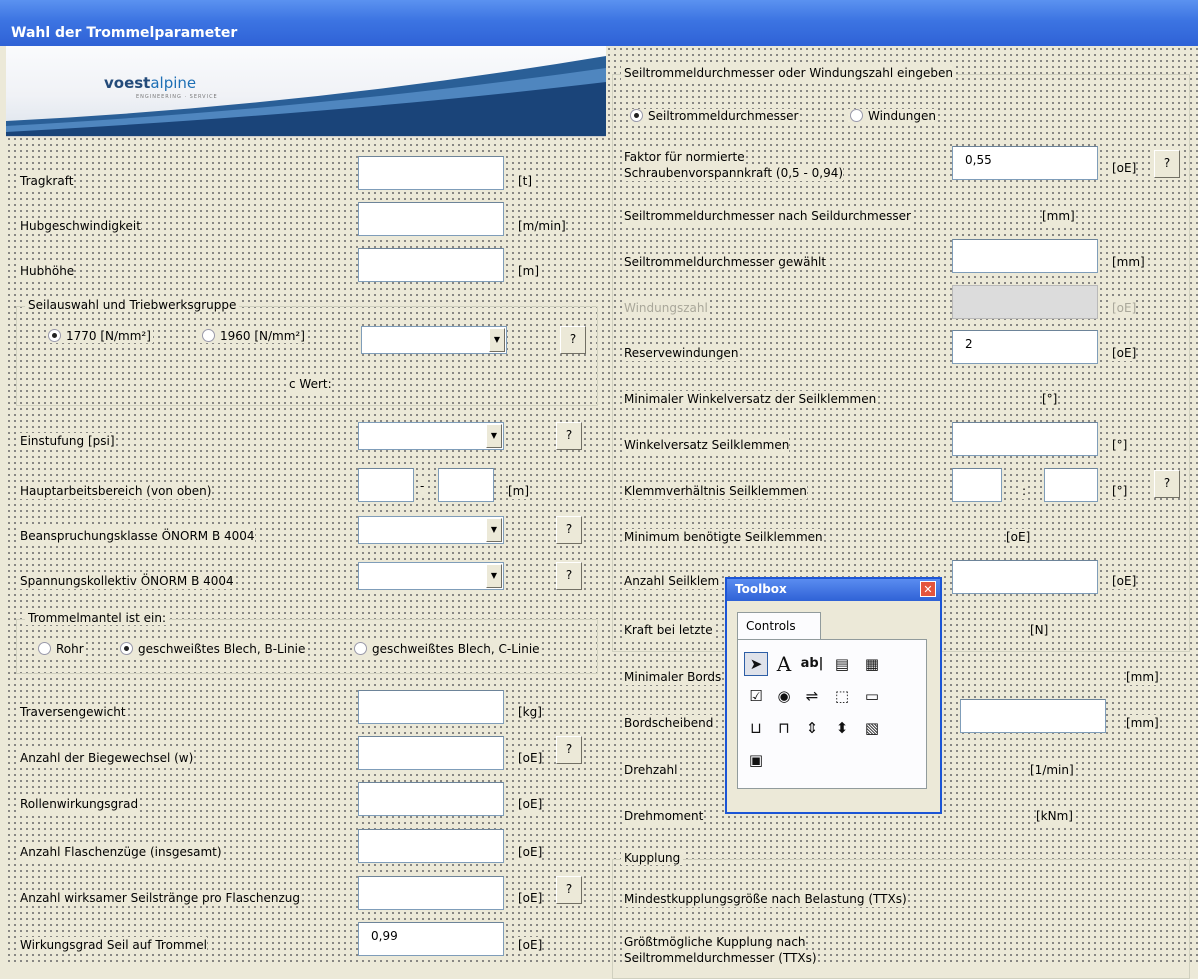 Image resolution: width=1198 pixels, height=979 pixels. Describe the element at coordinates (431, 707) in the screenshot. I see `traversengewicht-input` at that location.